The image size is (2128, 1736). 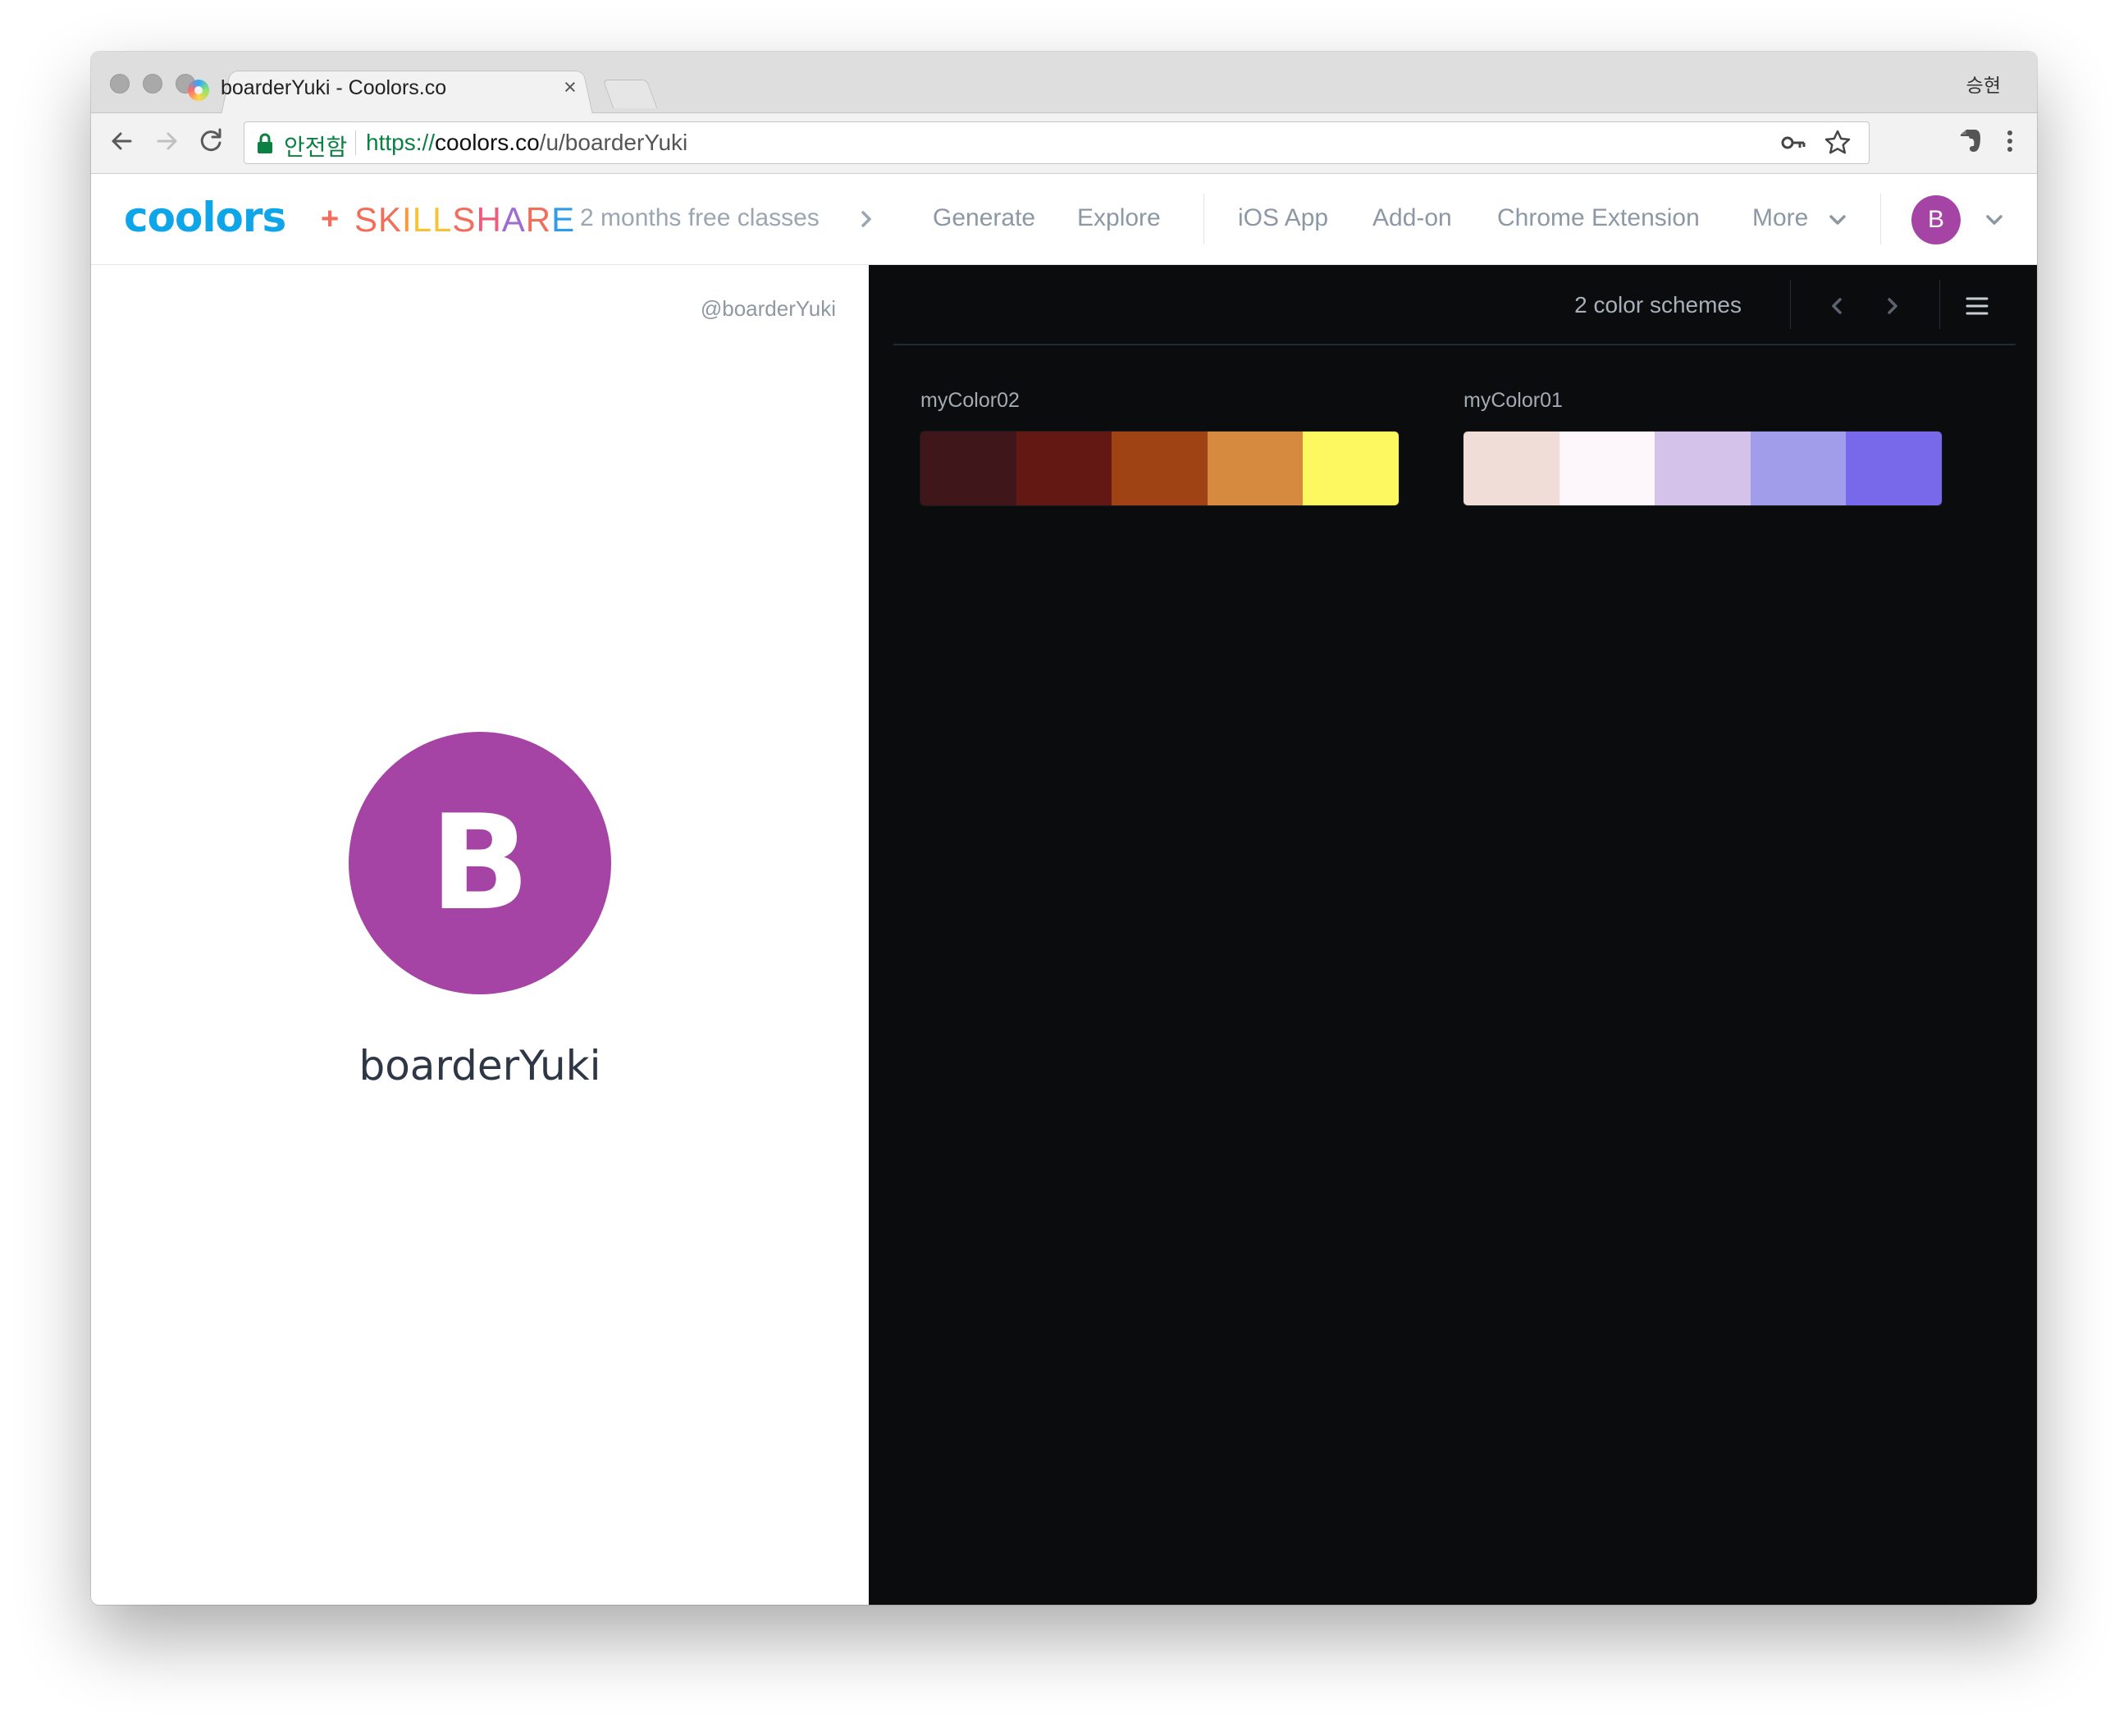 I want to click on nav-more: More, so click(x=1780, y=218).